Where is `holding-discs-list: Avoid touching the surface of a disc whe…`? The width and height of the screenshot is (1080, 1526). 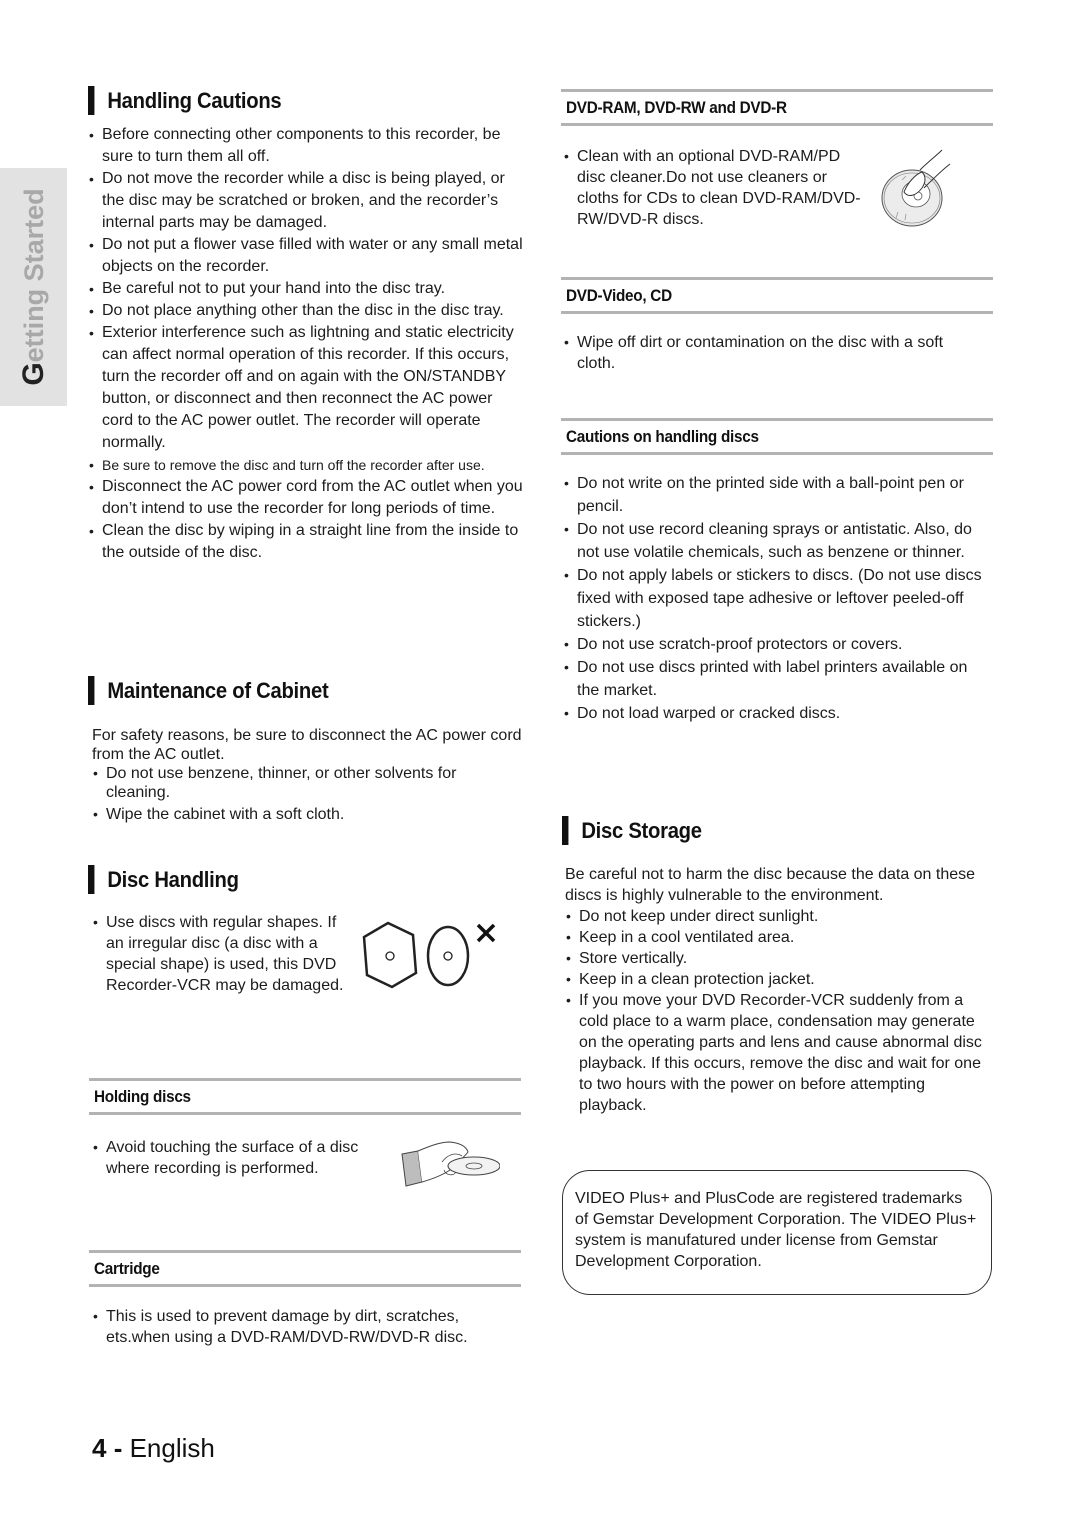
holding-discs-list: Avoid touching the surface of a disc whe… is located at coordinates (247, 1158).